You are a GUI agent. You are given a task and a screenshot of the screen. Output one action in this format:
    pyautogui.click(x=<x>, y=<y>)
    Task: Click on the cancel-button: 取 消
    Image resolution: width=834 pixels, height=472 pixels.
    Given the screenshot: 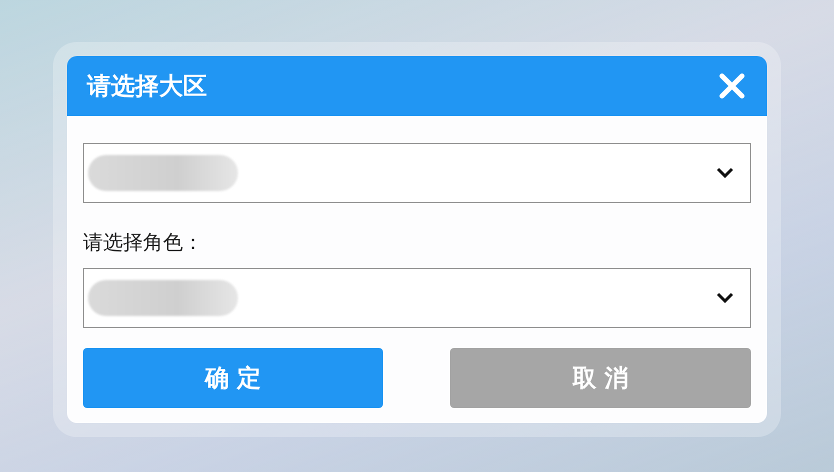 What is the action you would take?
    pyautogui.click(x=600, y=378)
    